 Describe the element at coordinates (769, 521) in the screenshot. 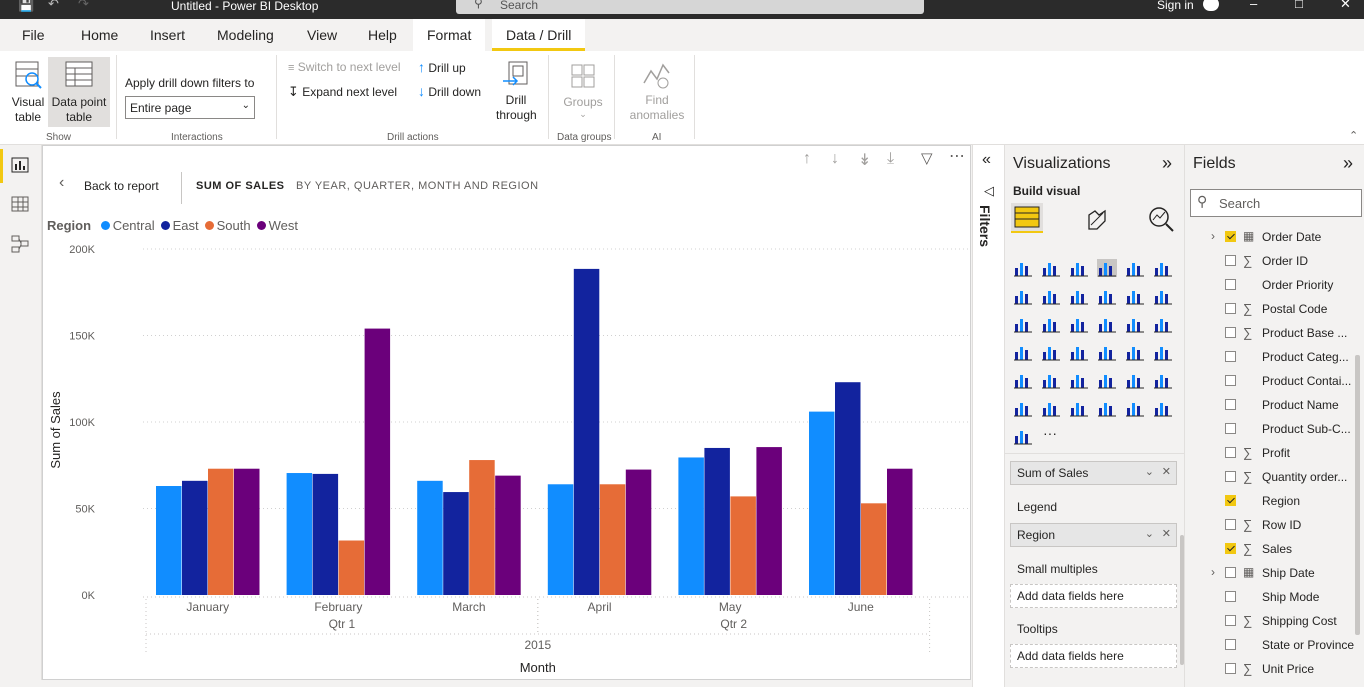

I see `bar-west-may` at that location.